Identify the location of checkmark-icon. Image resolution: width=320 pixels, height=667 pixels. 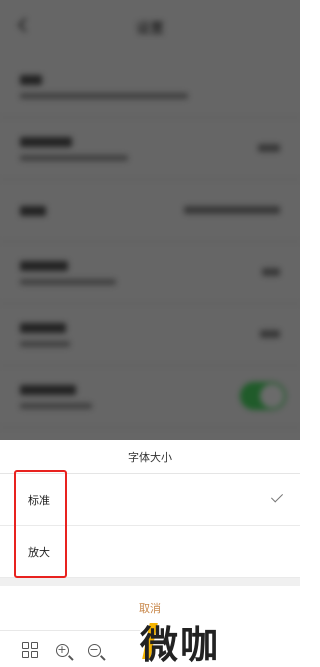
(277, 496).